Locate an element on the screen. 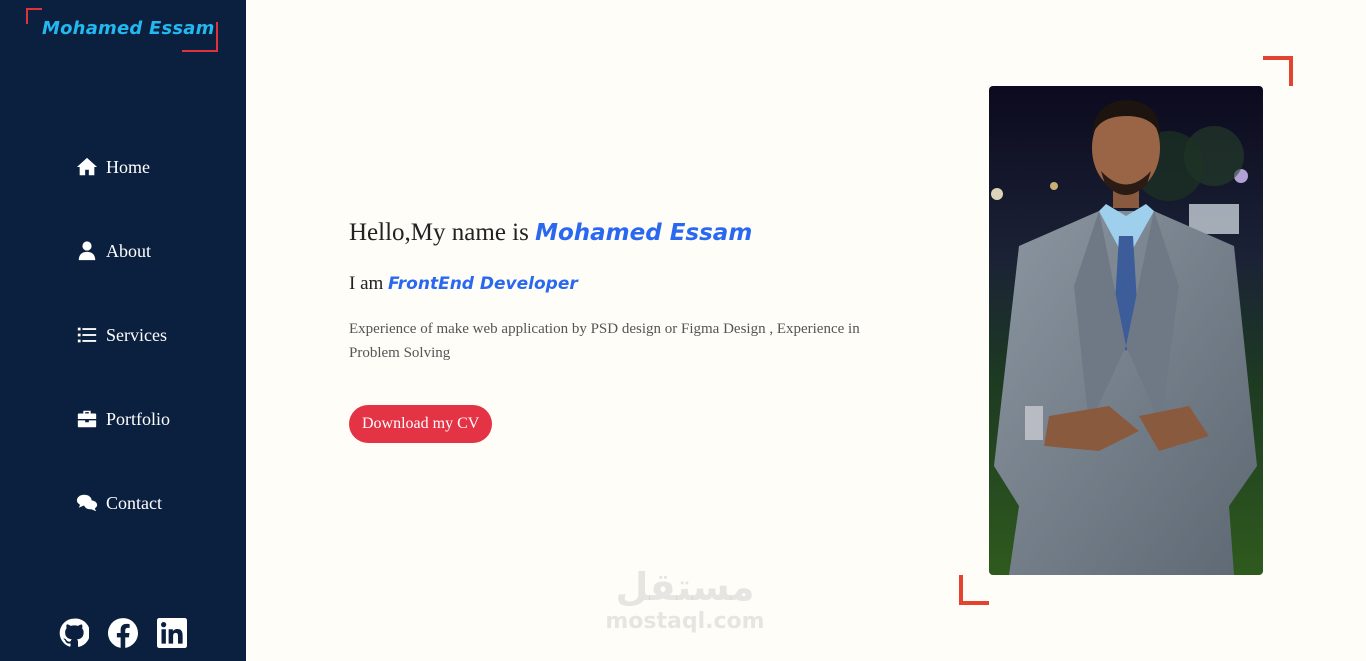  photo-frame-corner-top-right is located at coordinates (1278, 71).